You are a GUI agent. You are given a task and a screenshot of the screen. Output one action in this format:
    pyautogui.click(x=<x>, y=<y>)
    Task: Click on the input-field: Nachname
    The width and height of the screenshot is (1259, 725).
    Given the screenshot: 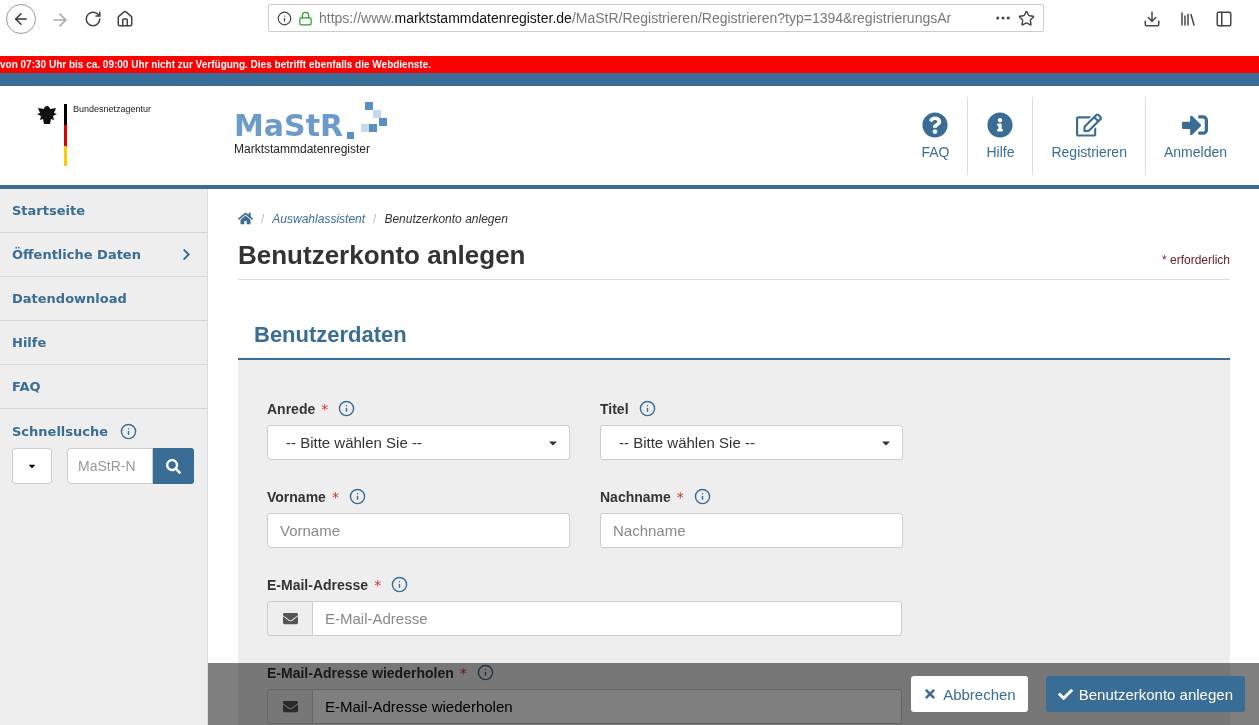 What is the action you would take?
    pyautogui.click(x=751, y=530)
    